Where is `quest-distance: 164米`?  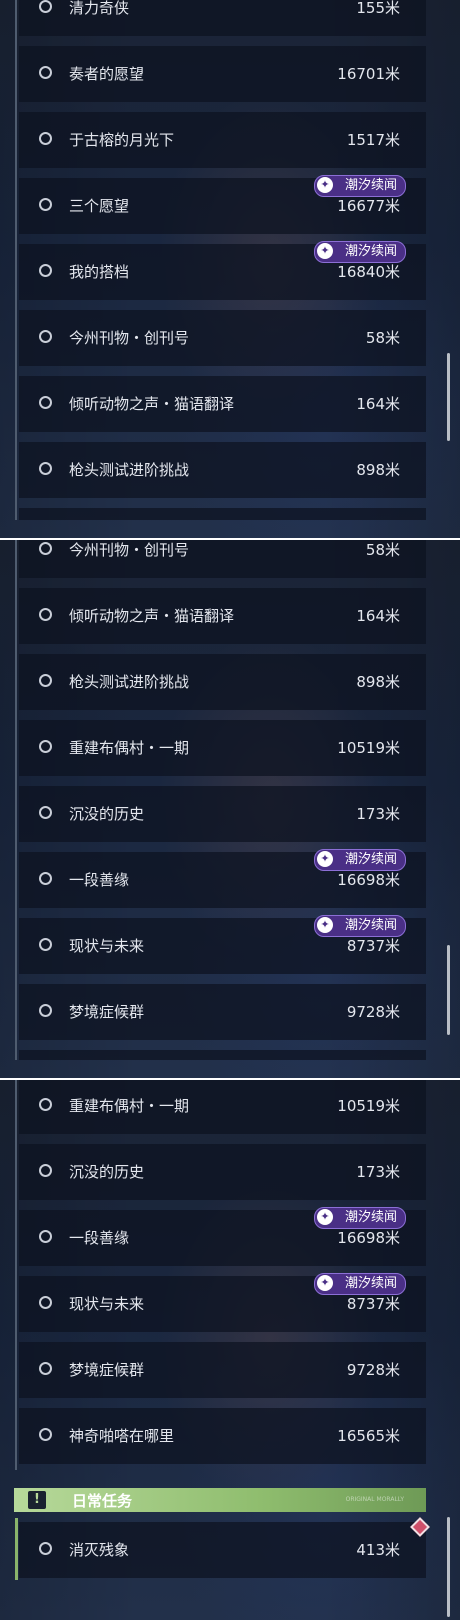
quest-distance: 164米 is located at coordinates (378, 616).